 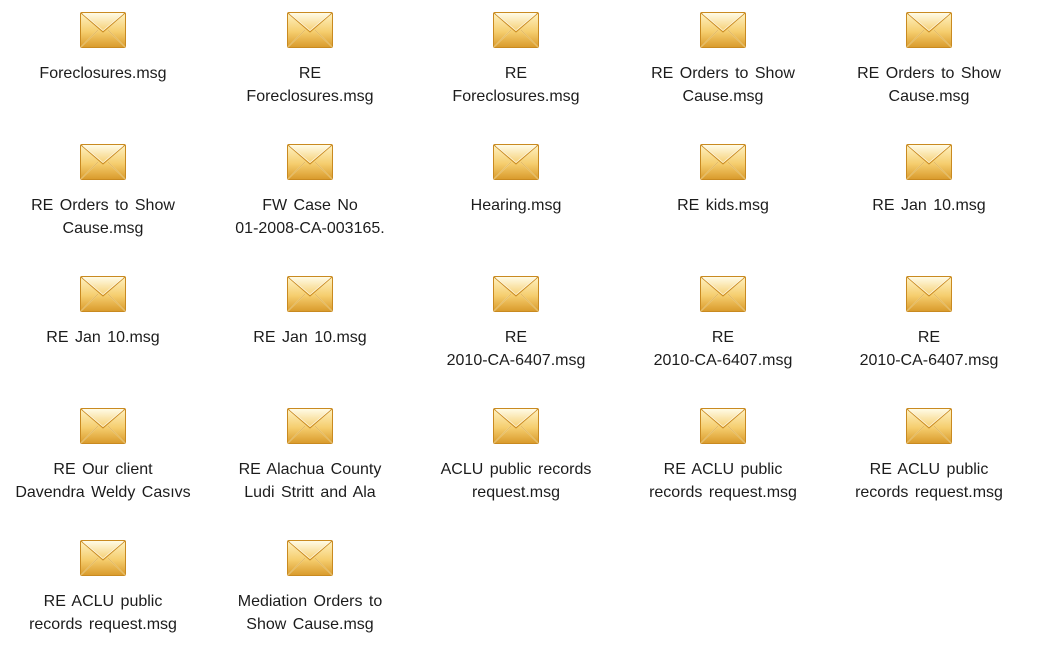 What do you see at coordinates (103, 73) in the screenshot?
I see `file-name-label: Foreclosures.msg` at bounding box center [103, 73].